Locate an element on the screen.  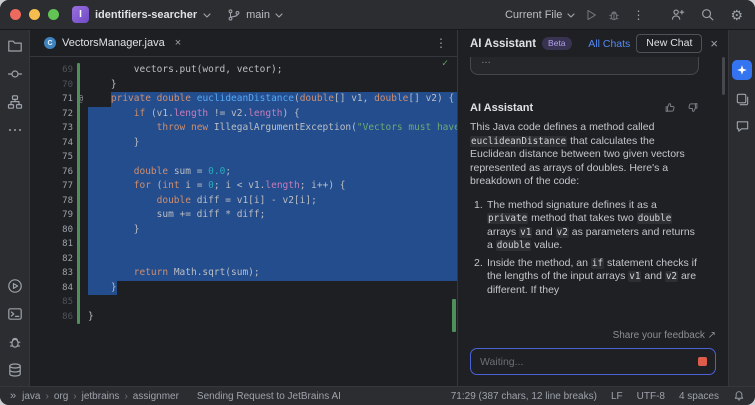
run-button is located at coordinates (591, 15).